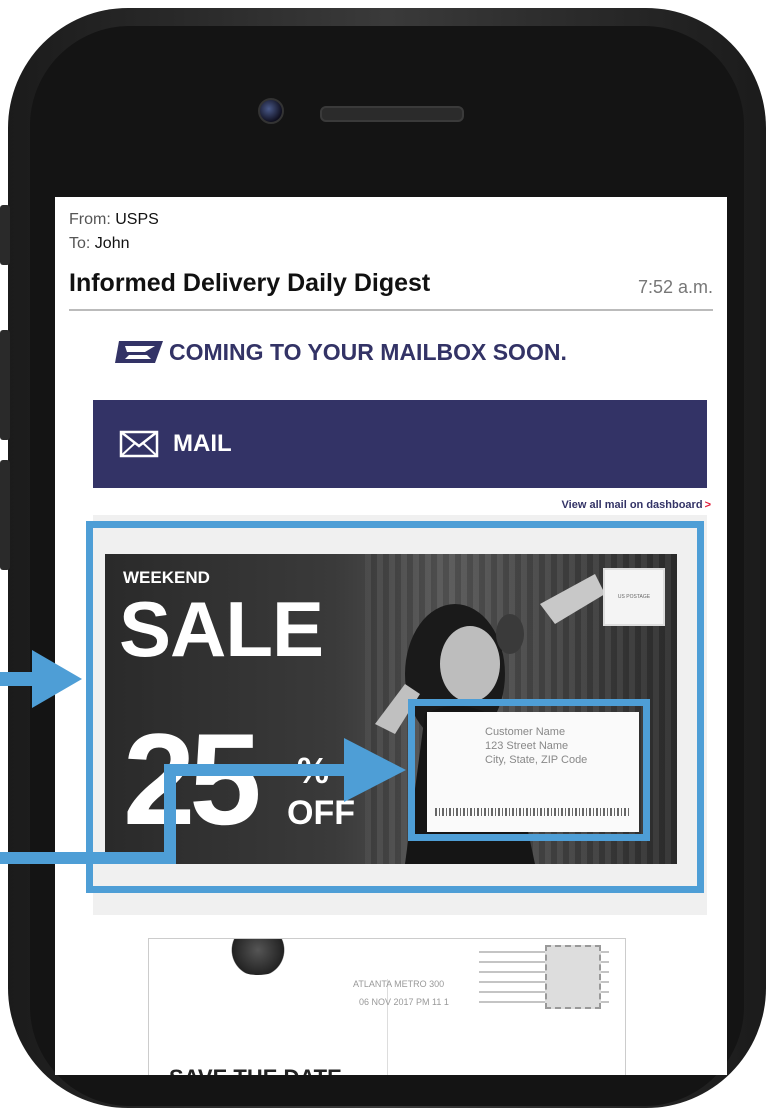 The width and height of the screenshot is (769, 1108). What do you see at coordinates (114, 220) in the screenshot?
I see `from-line: From: USPS` at bounding box center [114, 220].